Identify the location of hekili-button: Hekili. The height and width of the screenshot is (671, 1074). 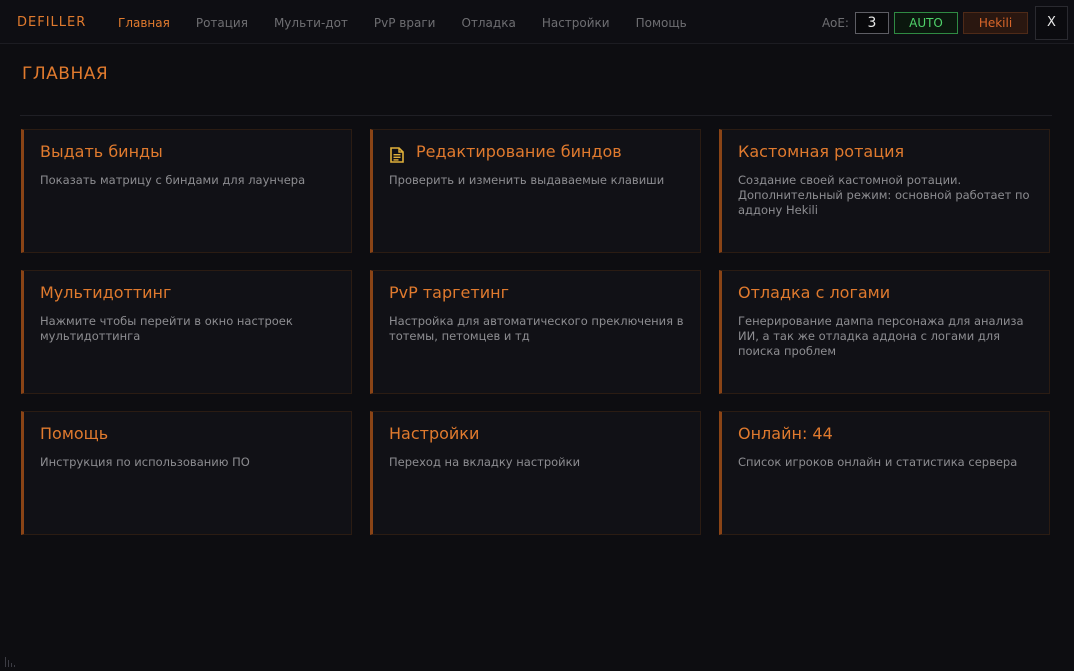
(995, 23).